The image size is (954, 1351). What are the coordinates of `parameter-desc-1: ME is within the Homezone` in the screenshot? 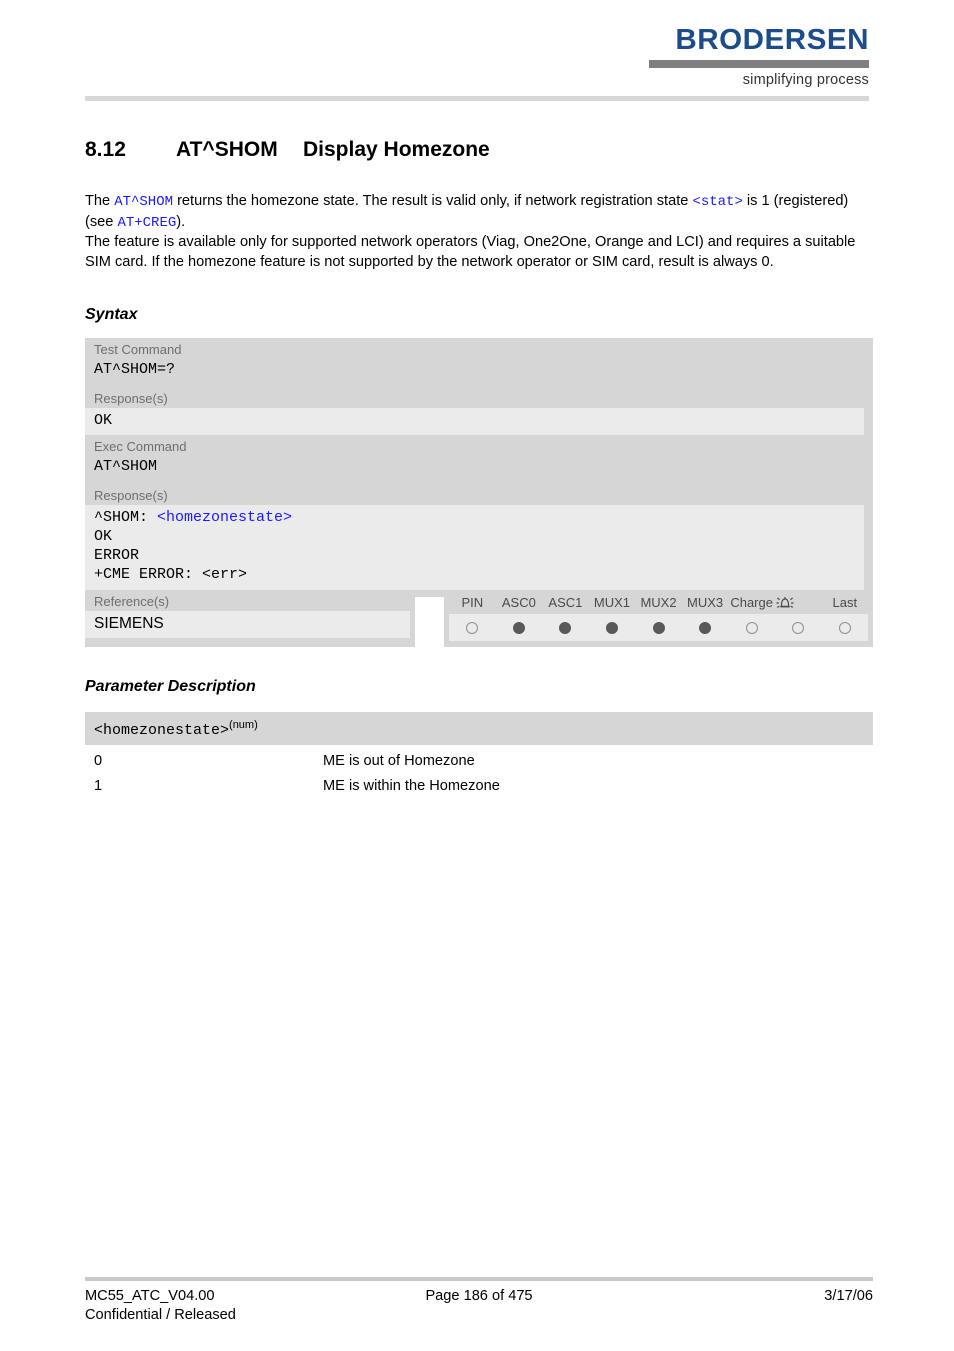 It's located at (411, 786).